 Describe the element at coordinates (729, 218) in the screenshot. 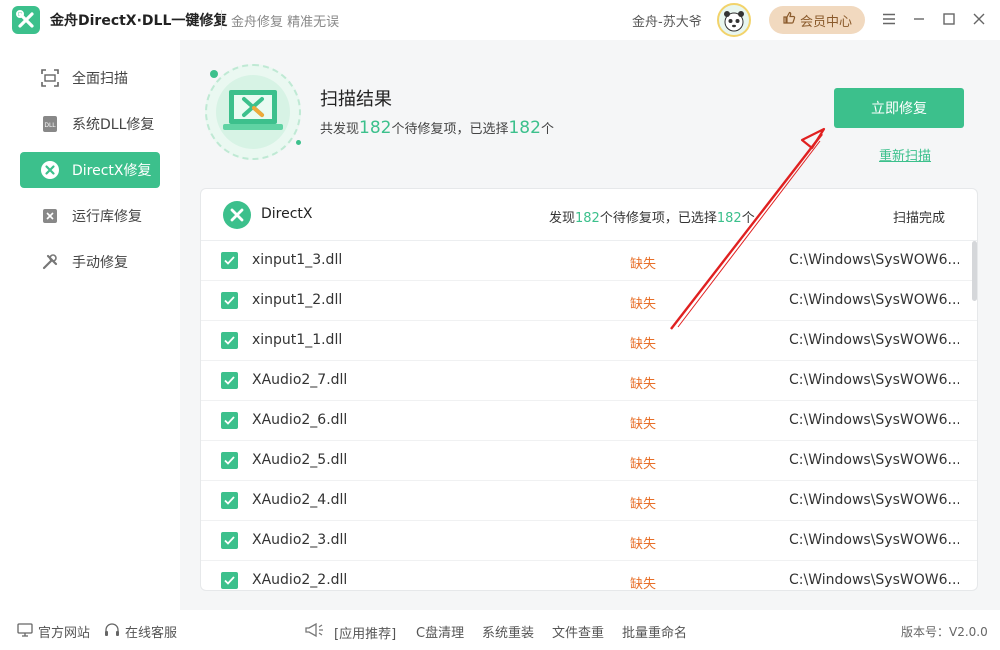

I see `group-selected-count: 182` at that location.